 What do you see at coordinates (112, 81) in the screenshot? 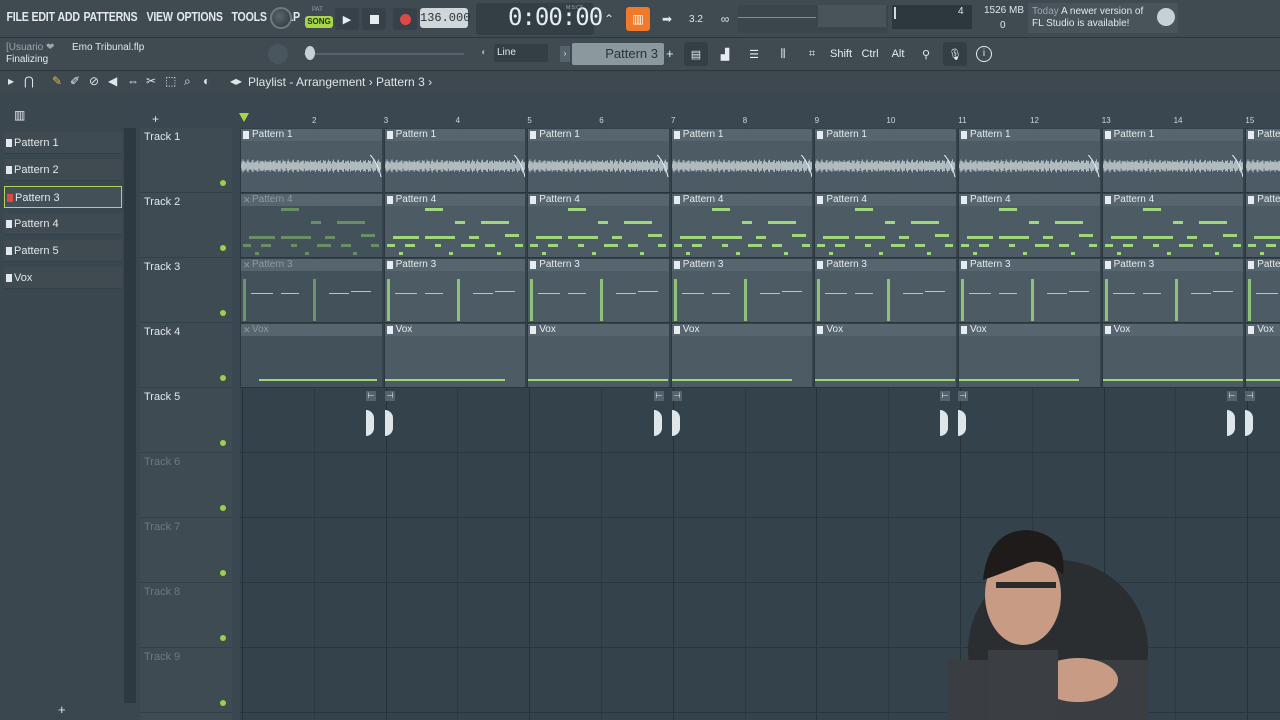
I see `mute-tool-icon: ◀` at bounding box center [112, 81].